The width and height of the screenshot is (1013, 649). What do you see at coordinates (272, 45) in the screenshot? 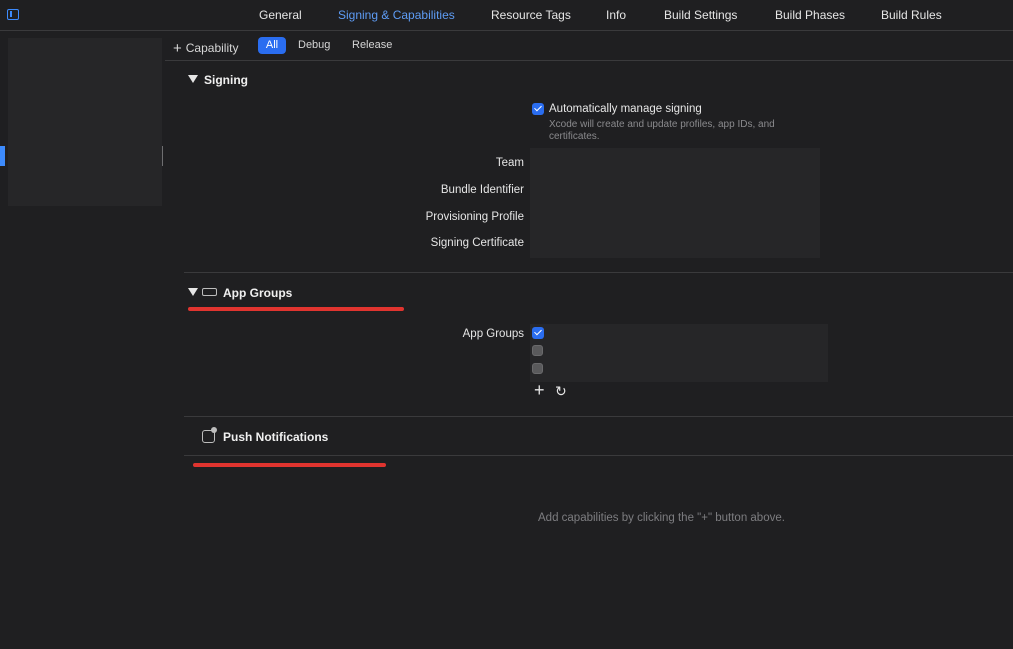
I see `filter-all-button: All` at bounding box center [272, 45].